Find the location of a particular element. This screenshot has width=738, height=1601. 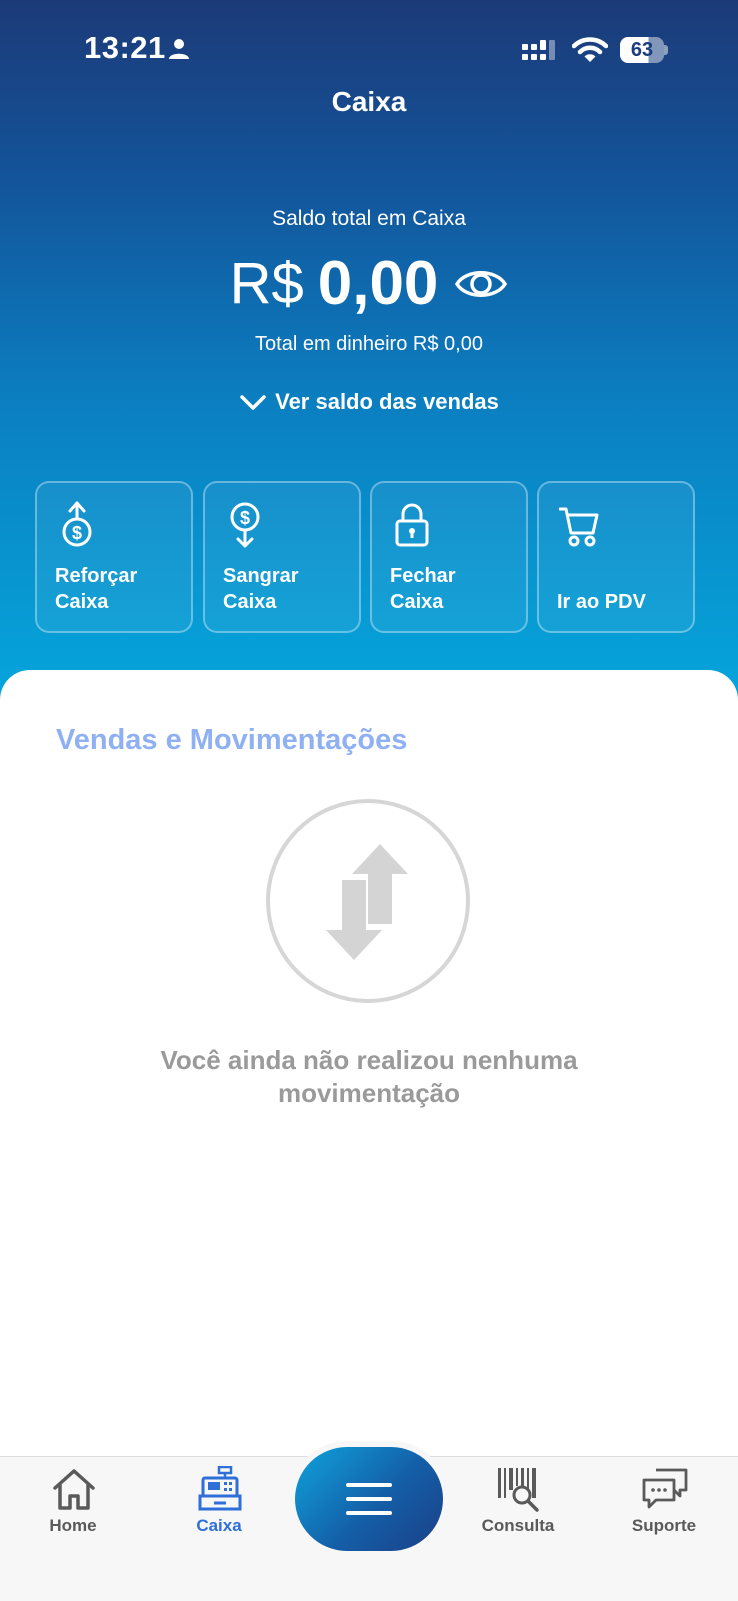

home-icon is located at coordinates (74, 1489).